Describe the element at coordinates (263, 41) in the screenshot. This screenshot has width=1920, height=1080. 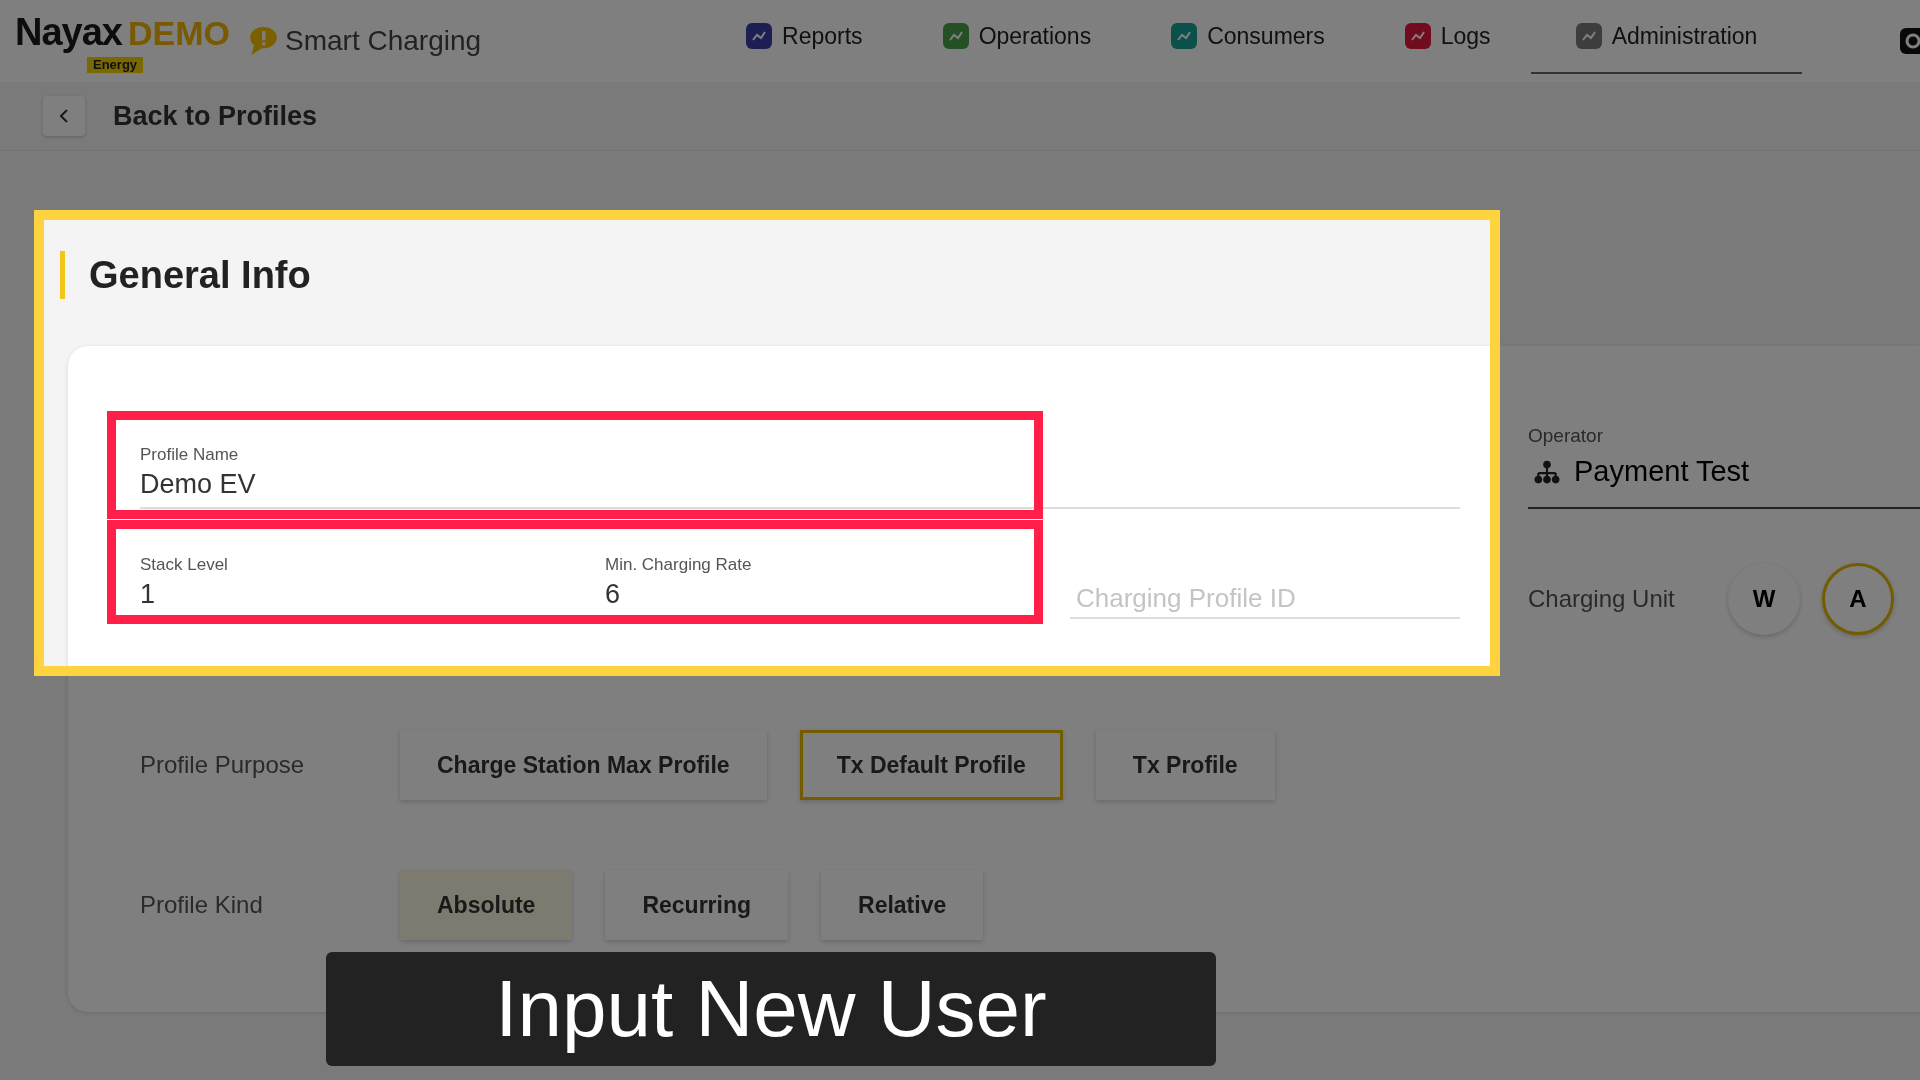
I see `chat-bubble-icon` at that location.